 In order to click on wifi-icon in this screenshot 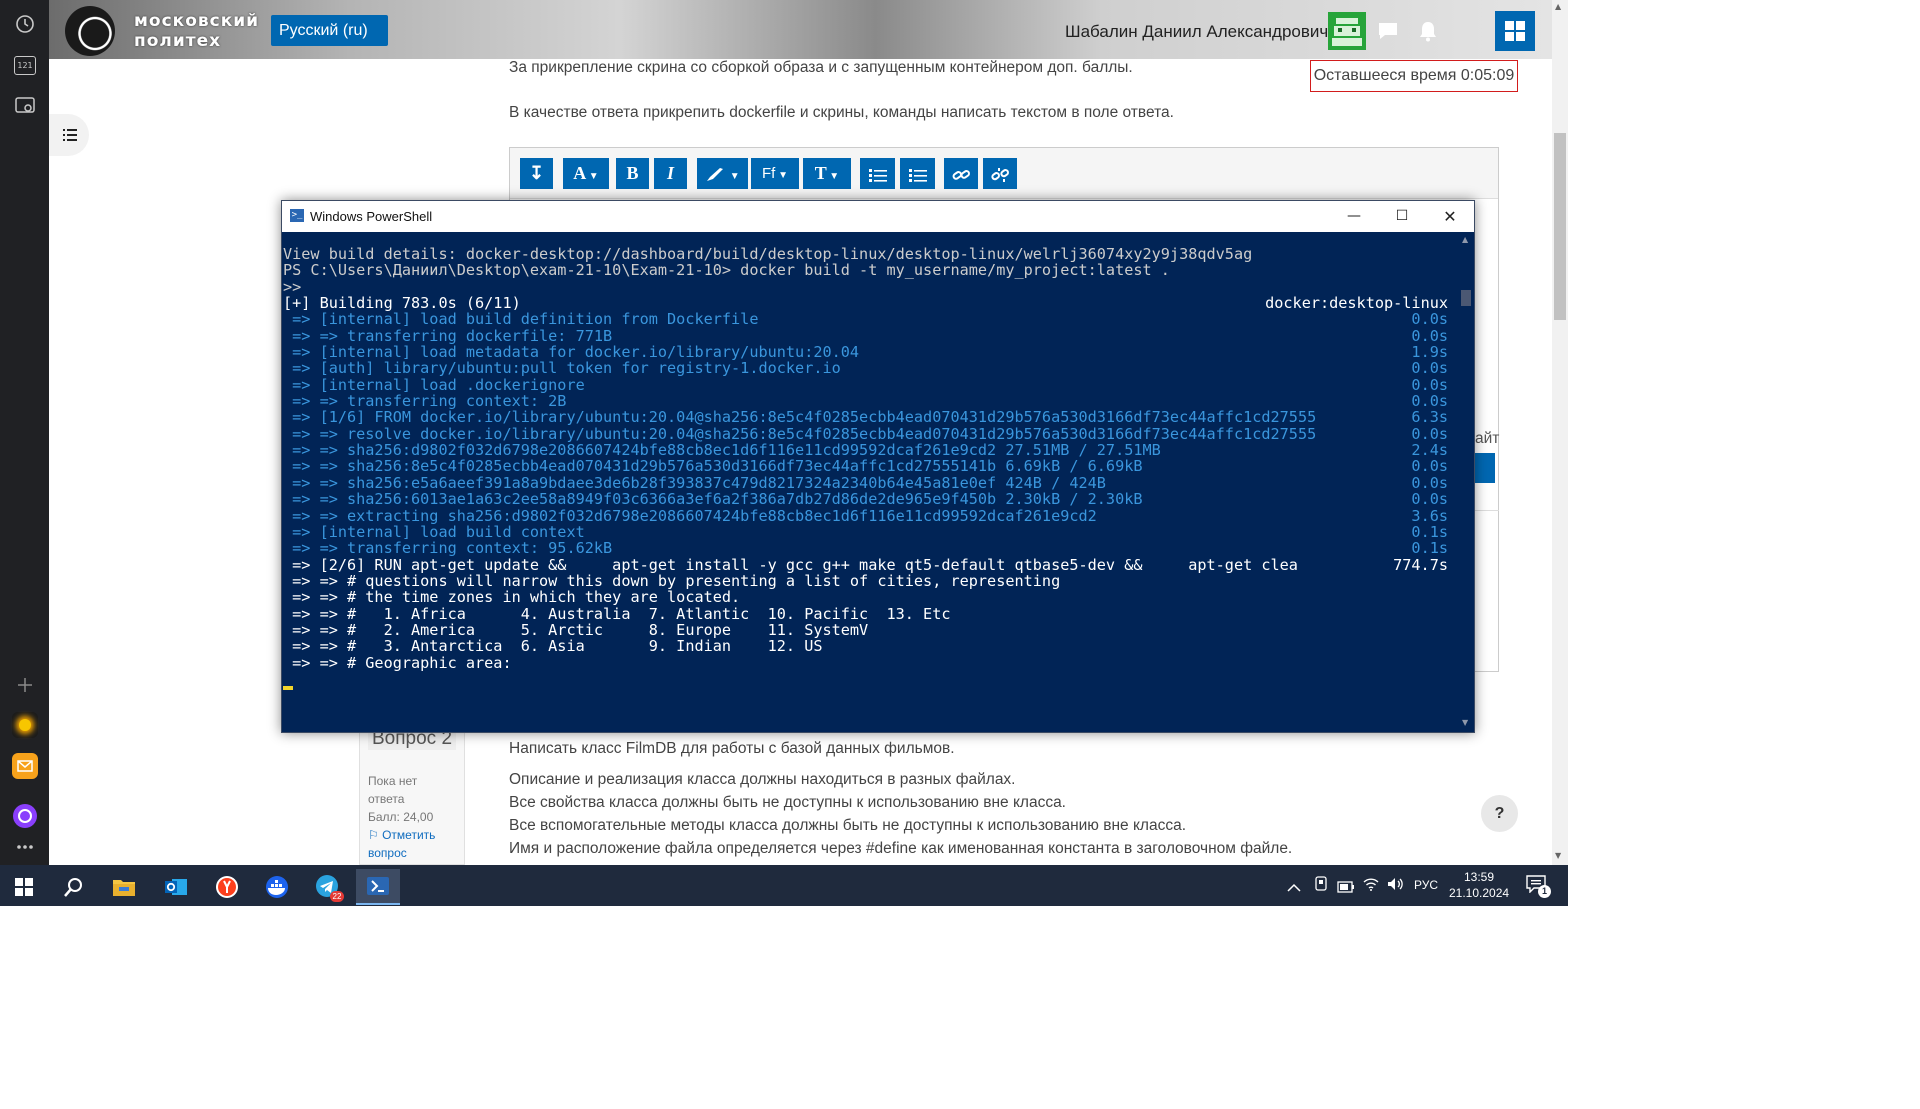, I will do `click(1371, 886)`.